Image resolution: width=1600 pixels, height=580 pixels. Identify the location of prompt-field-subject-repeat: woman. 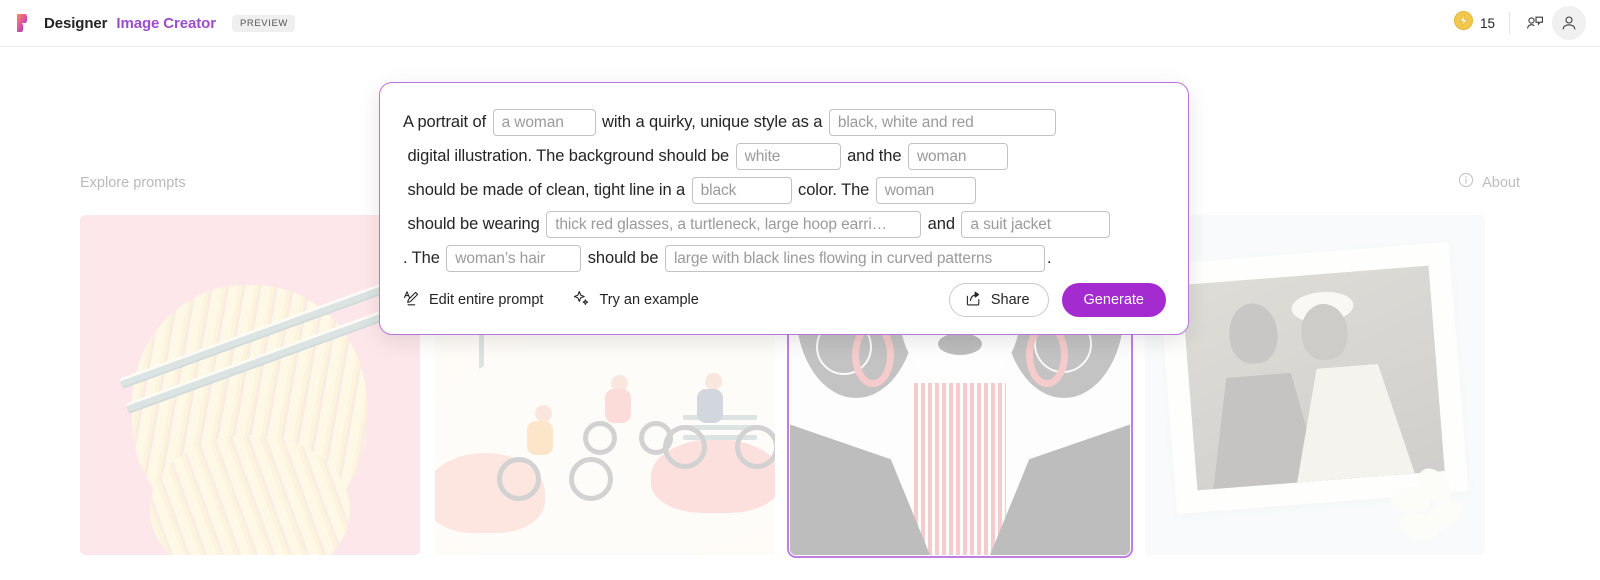
(957, 157).